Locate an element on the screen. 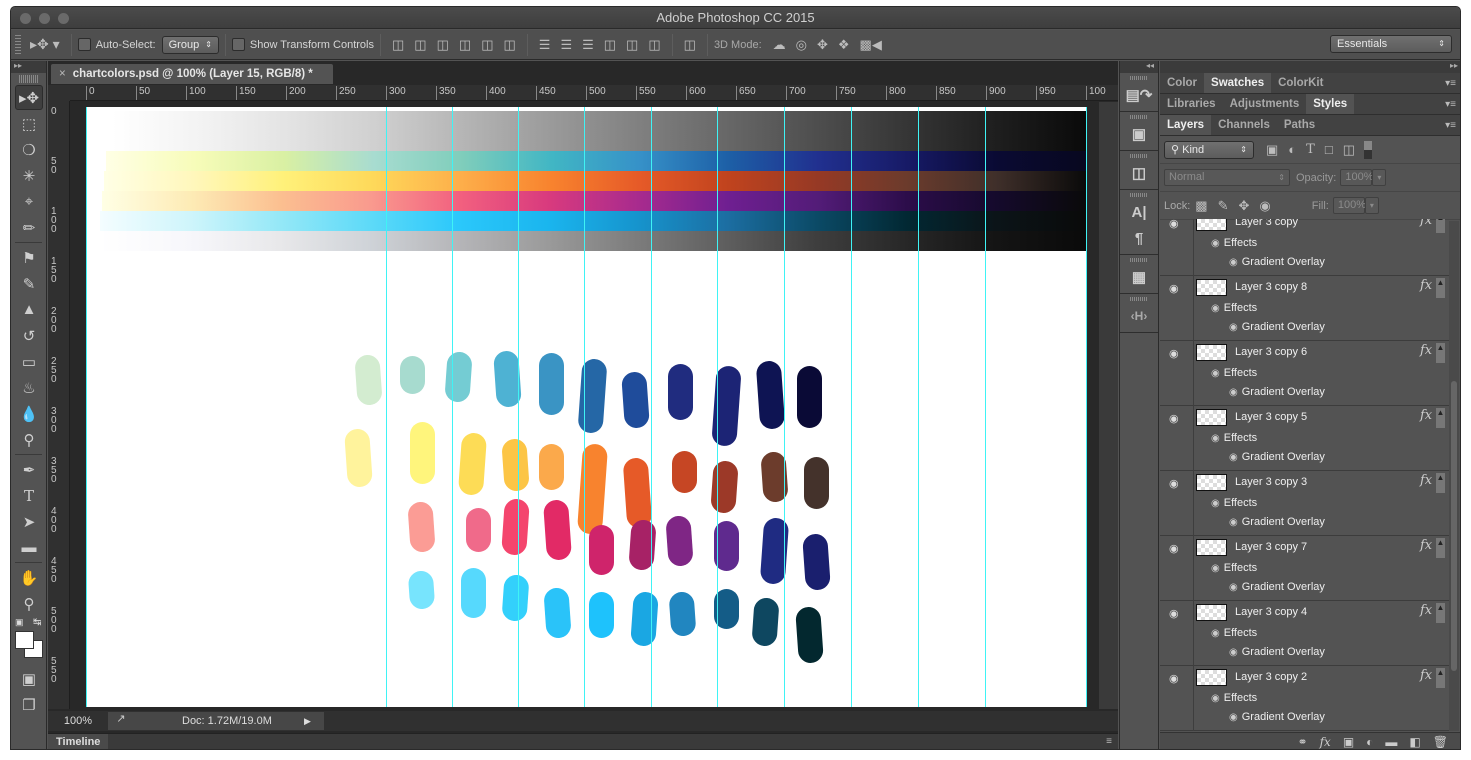  magic-wand-icon: ✳ is located at coordinates (29, 175).